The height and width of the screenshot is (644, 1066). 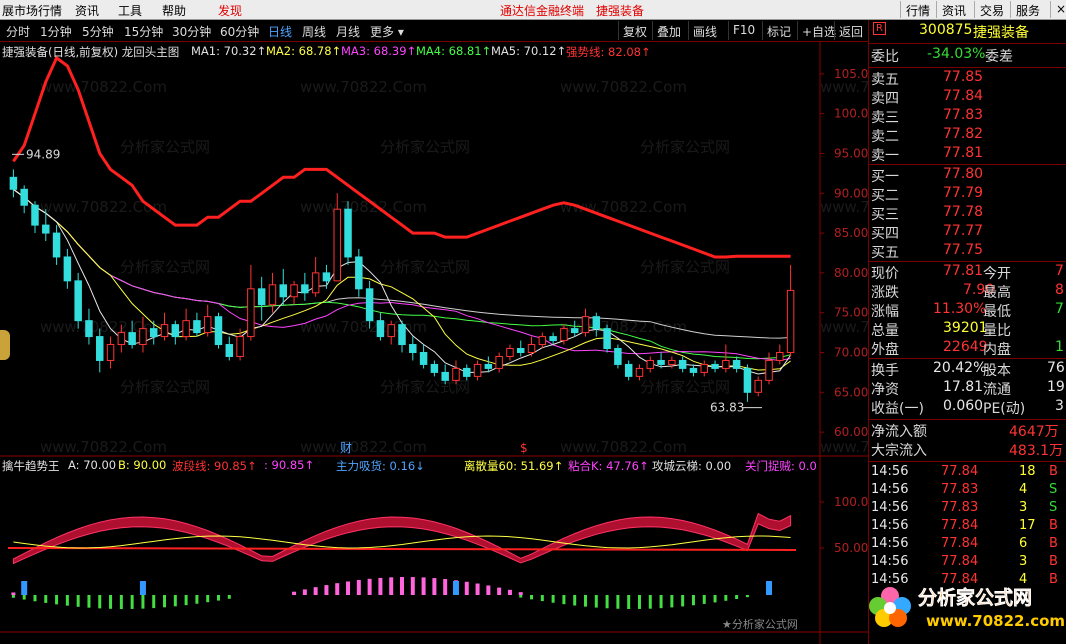 I want to click on legend-ma4: MA4: 68.81↑, so click(x=454, y=51).